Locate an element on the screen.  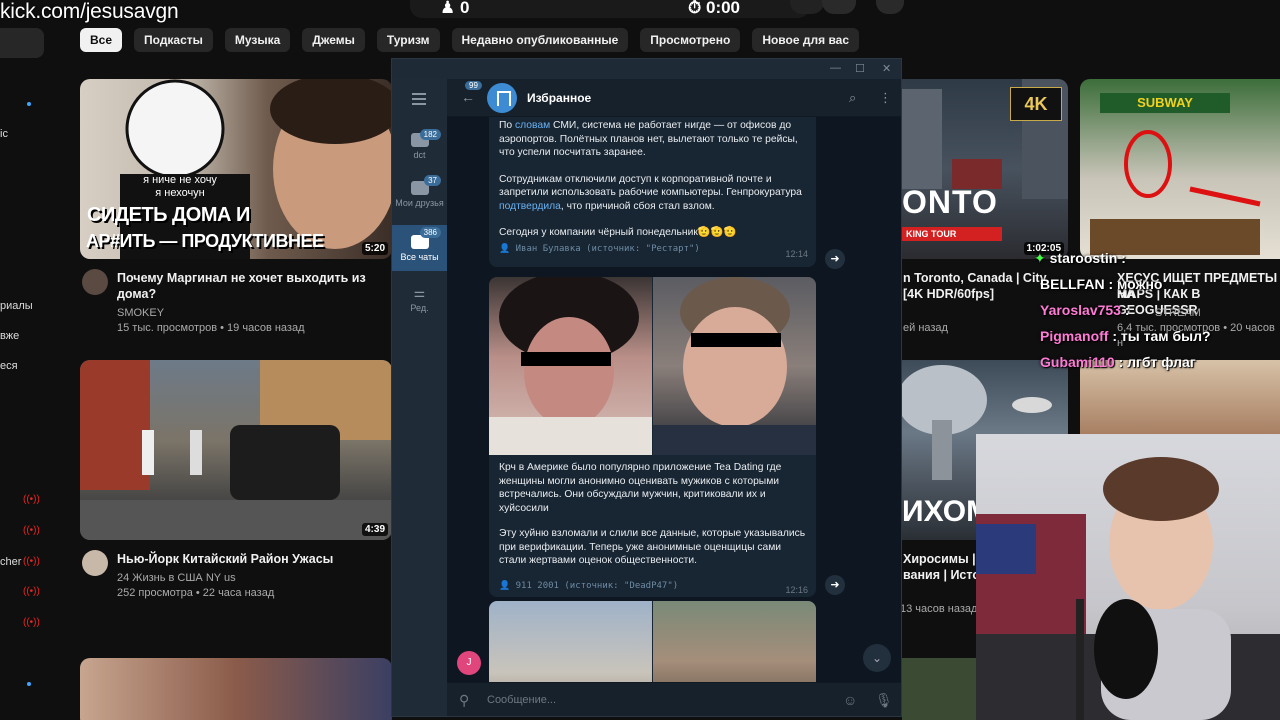
nav-item-label: cher is located at coordinates (10, 562).